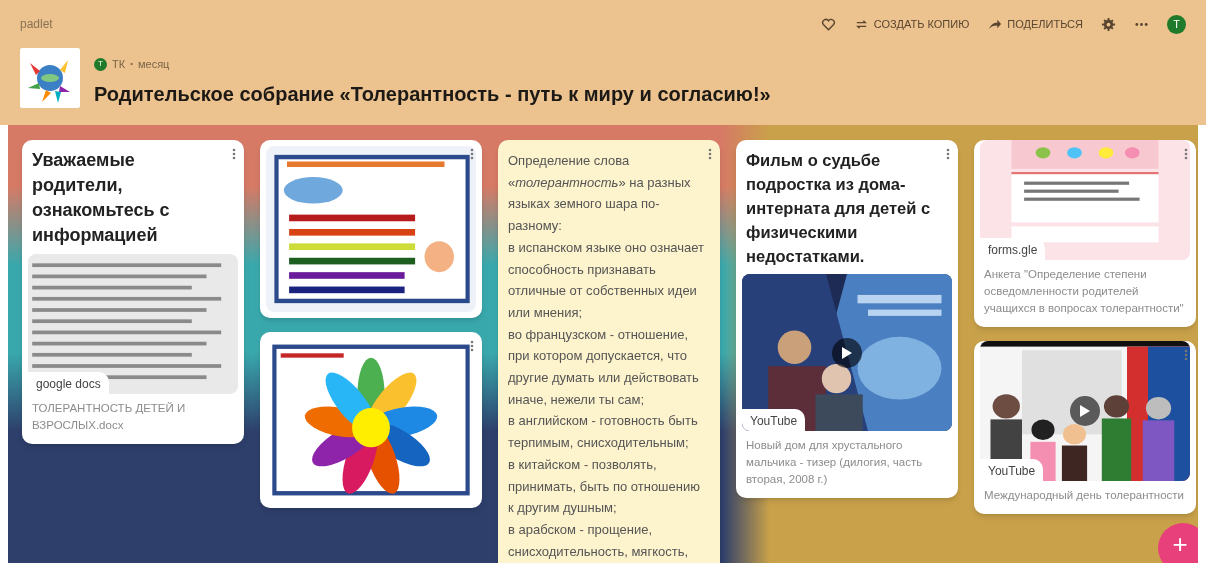 This screenshot has height=563, width=1206. What do you see at coordinates (834, 462) in the screenshot?
I see `attachment-caption: Новый дом для хрустального мальчика - тизер (дилогия, часть вторая, 2008 г.)` at bounding box center [834, 462].